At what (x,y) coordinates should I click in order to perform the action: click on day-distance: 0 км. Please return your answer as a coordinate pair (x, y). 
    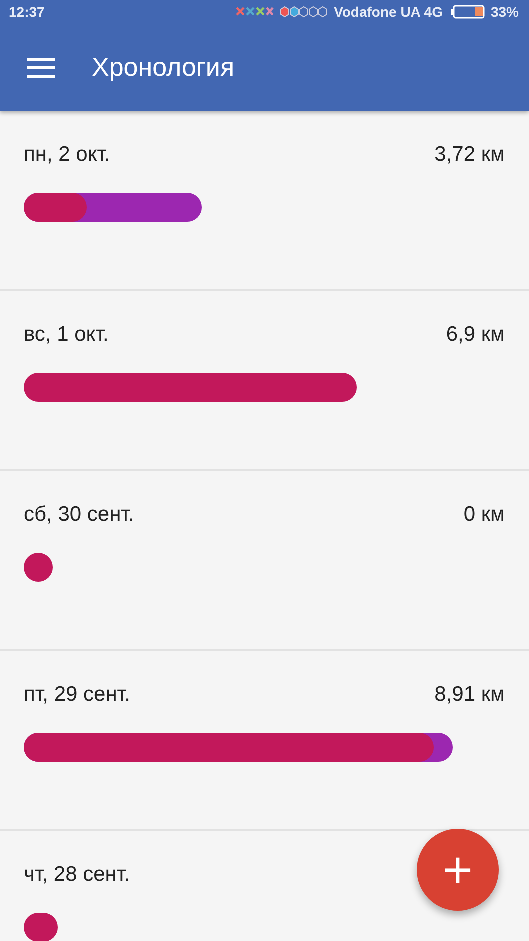
    Looking at the image, I should click on (484, 515).